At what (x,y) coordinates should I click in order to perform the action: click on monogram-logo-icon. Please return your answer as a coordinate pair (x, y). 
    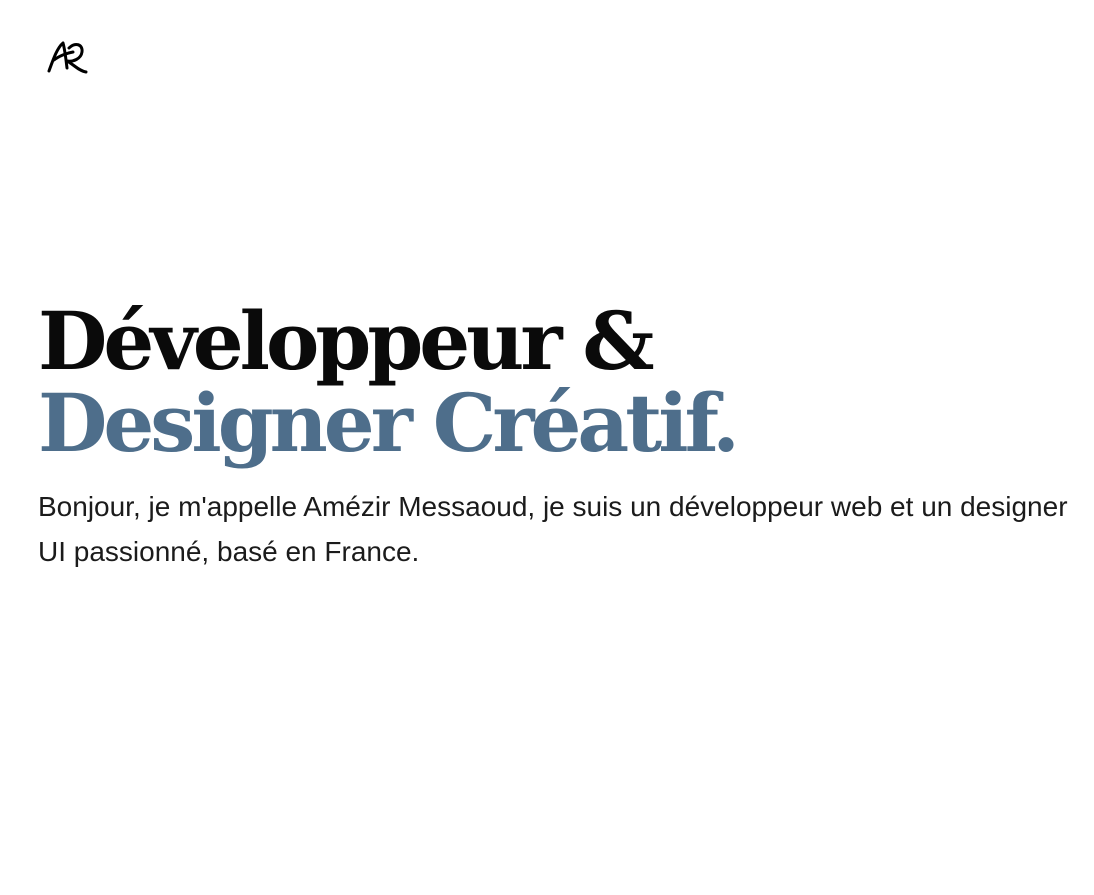
    Looking at the image, I should click on (67, 57).